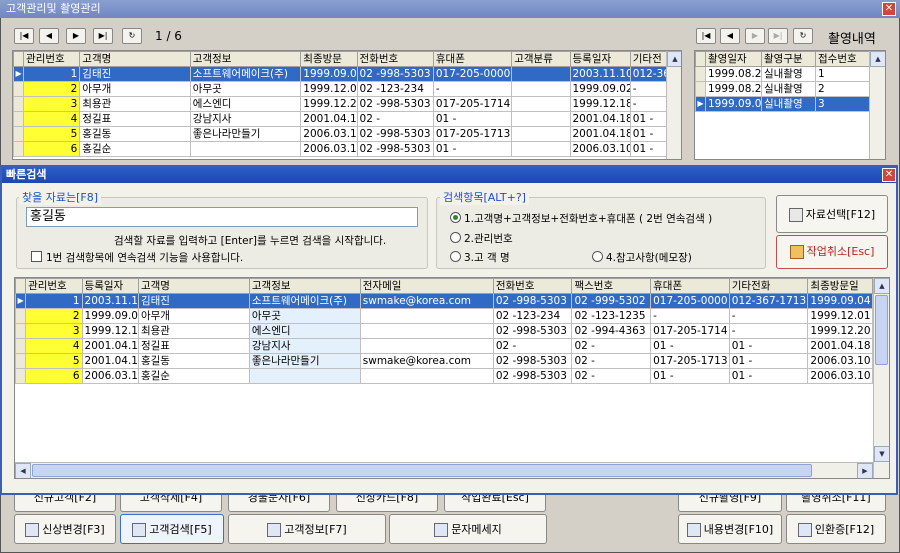 The height and width of the screenshot is (553, 900). Describe the element at coordinates (52, 119) in the screenshot. I see `main_grid-cell: 4` at that location.